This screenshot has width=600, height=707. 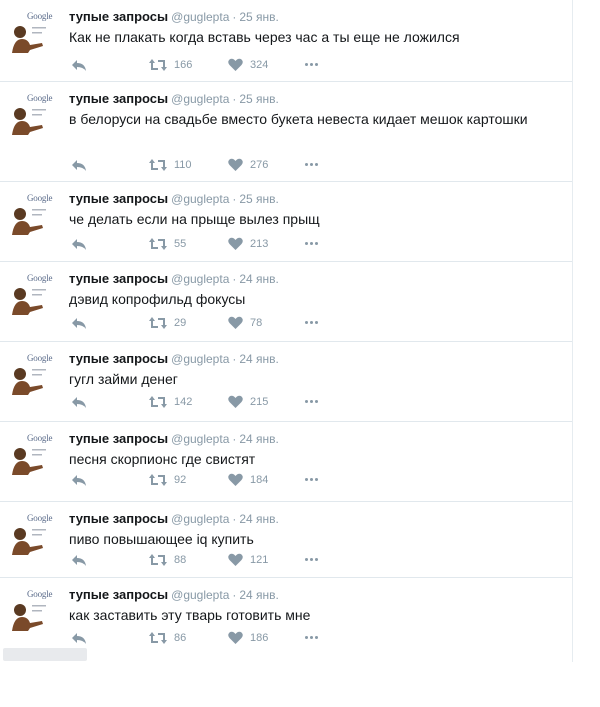 What do you see at coordinates (245, 323) in the screenshot?
I see `like-button: 78` at bounding box center [245, 323].